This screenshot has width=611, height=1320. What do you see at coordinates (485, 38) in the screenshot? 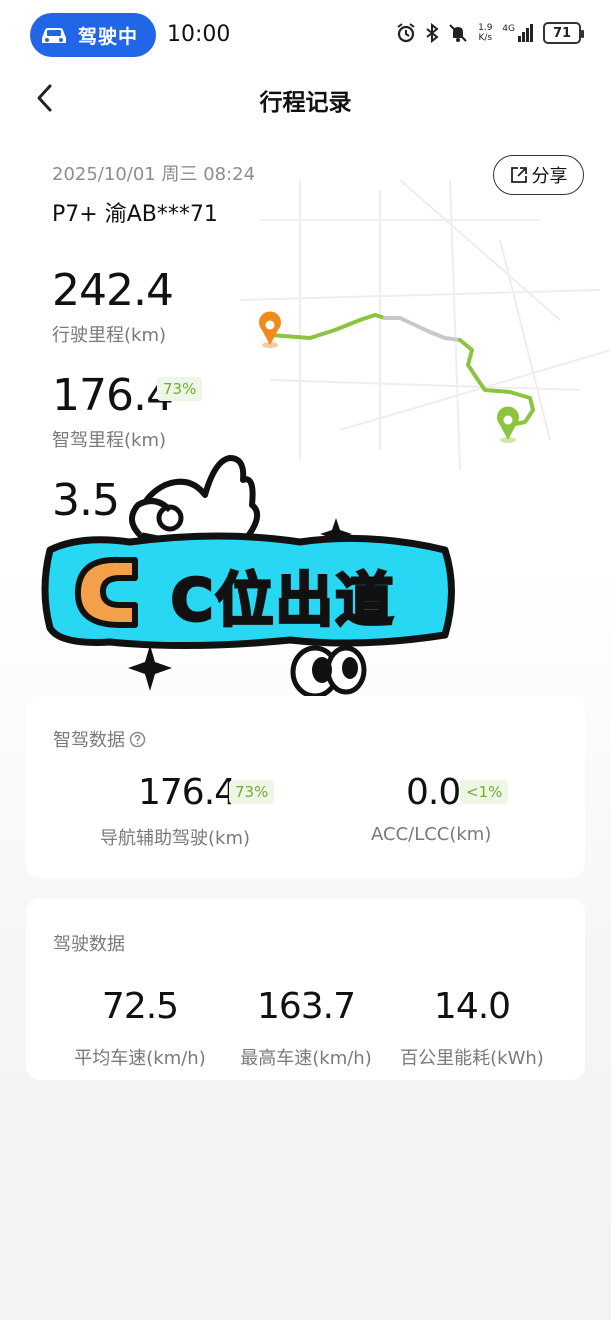
I see `network-speed-unit: K/s` at bounding box center [485, 38].